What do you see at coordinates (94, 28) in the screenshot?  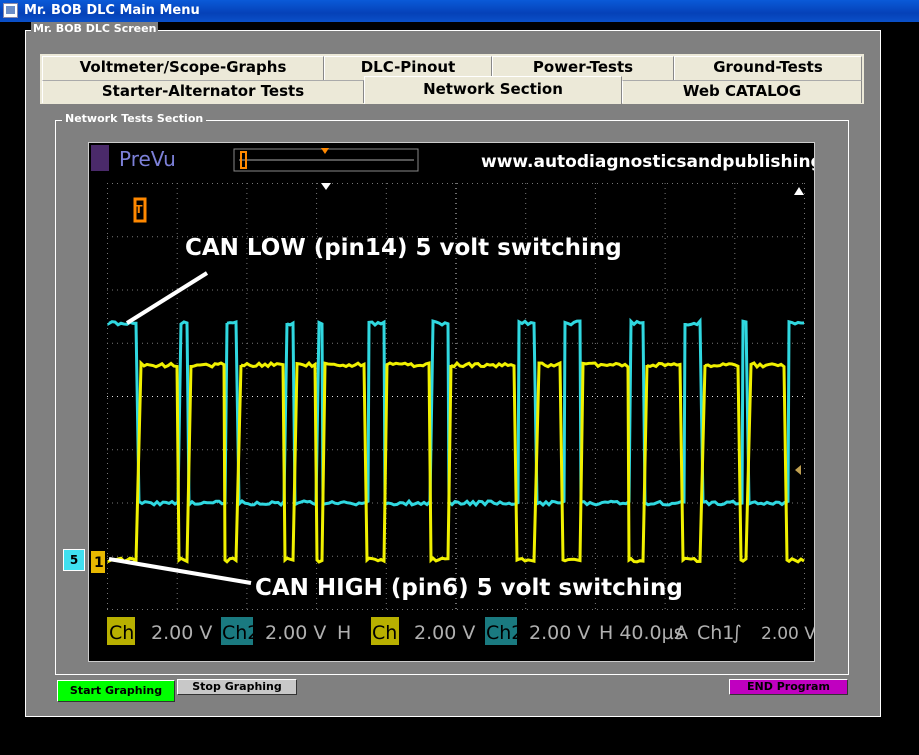 I see `frame-label: Mr. BOB DLC Screen` at bounding box center [94, 28].